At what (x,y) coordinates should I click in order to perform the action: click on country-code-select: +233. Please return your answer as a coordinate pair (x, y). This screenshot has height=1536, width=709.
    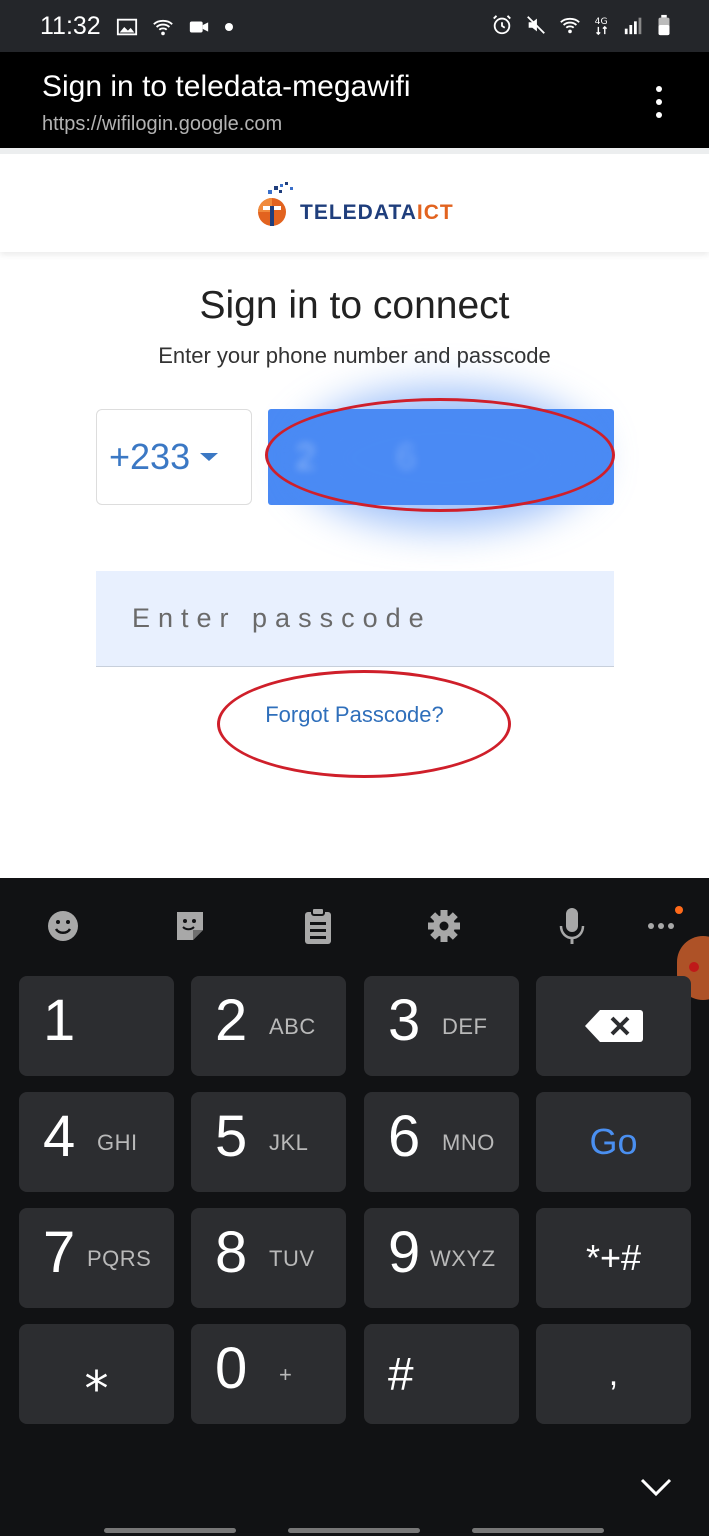
    Looking at the image, I should click on (174, 457).